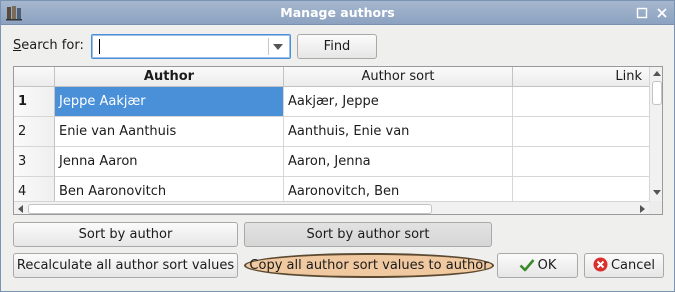 This screenshot has height=292, width=675. I want to click on horizontal-scrollbar, so click(331, 207).